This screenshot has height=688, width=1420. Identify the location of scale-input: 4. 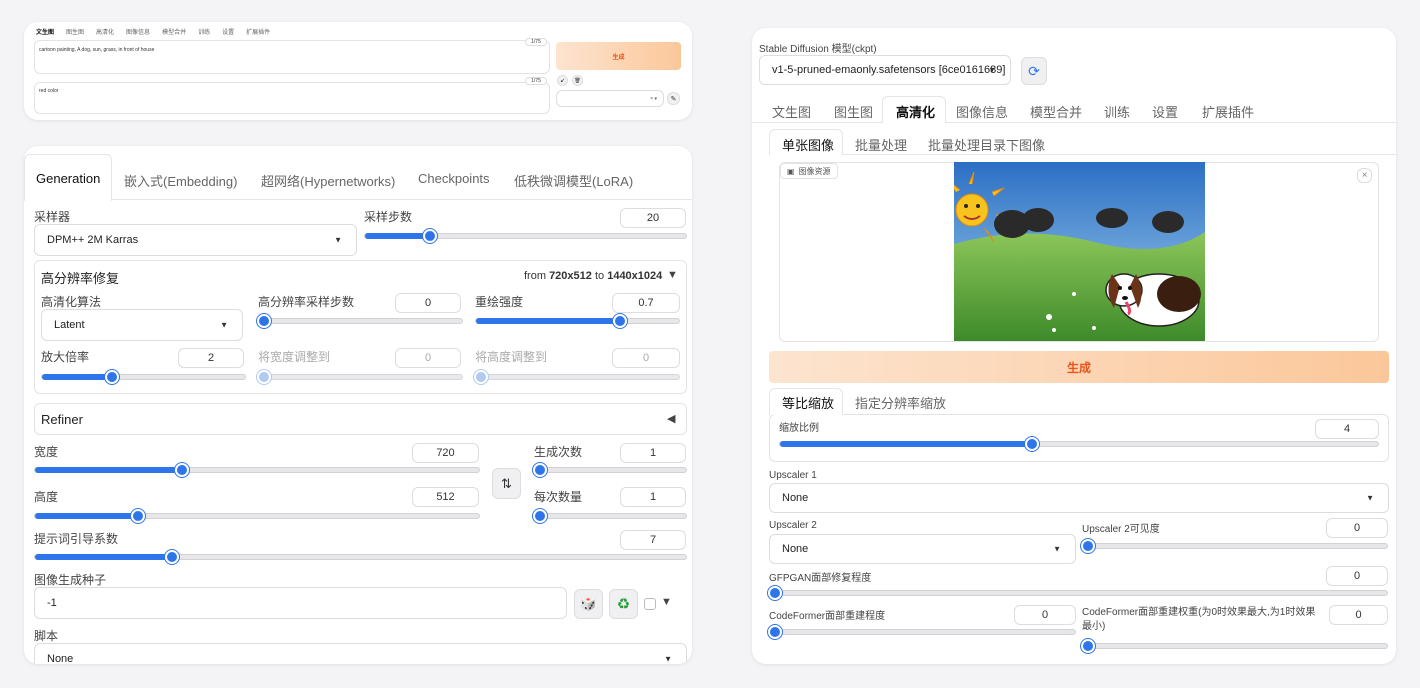
(1347, 429).